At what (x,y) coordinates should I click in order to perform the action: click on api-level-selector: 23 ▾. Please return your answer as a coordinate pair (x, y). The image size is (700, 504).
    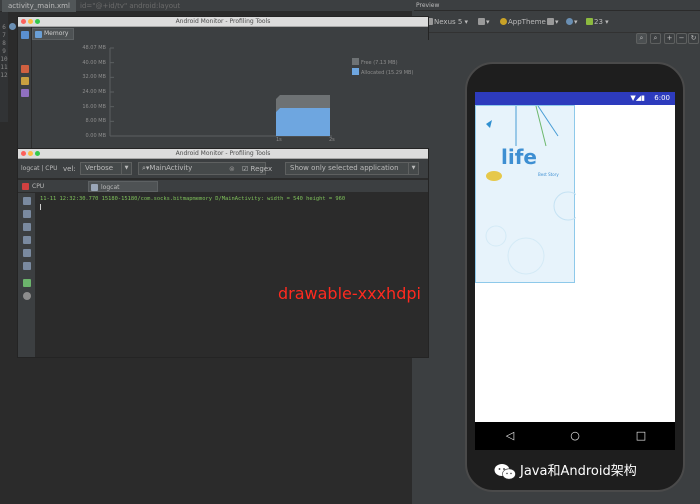
    Looking at the image, I should click on (597, 22).